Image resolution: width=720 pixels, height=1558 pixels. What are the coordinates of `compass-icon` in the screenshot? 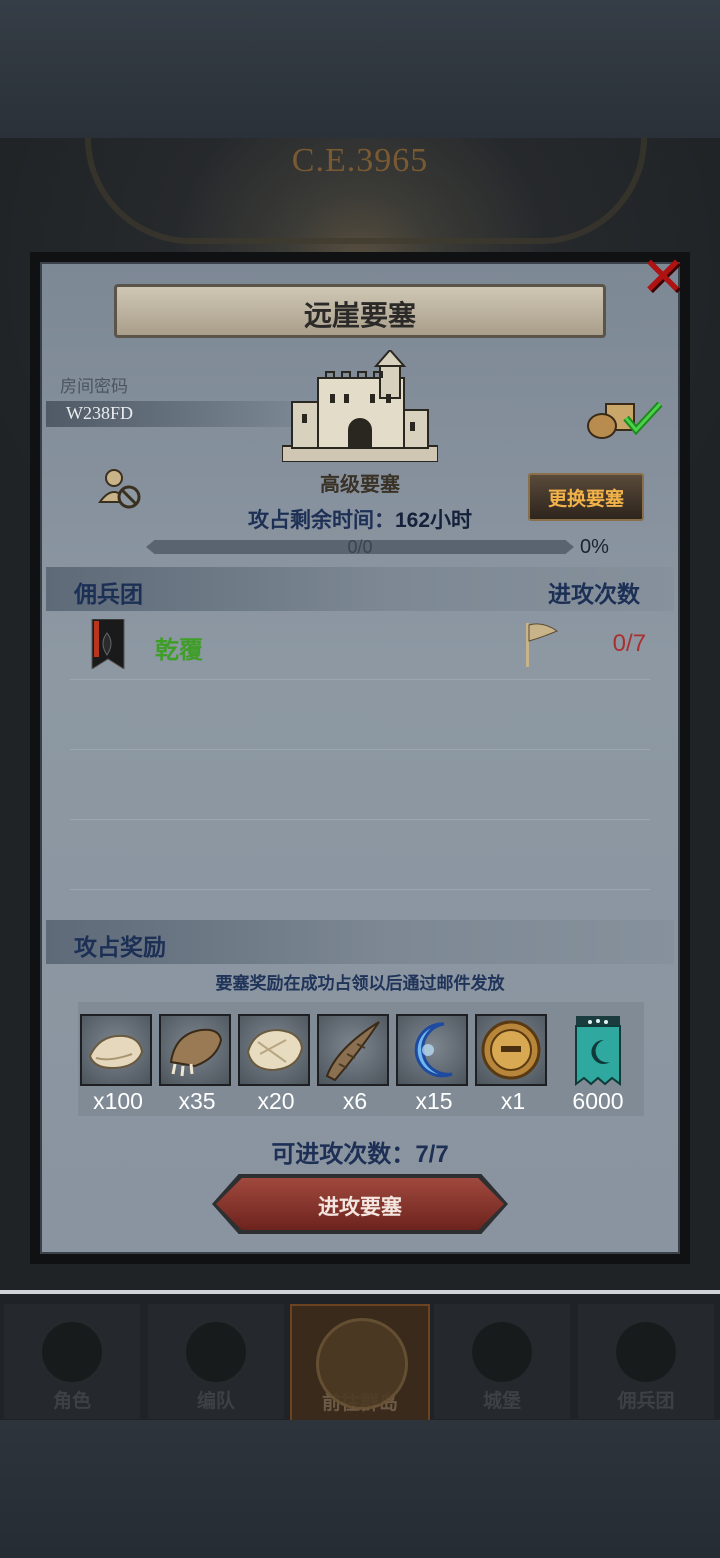 It's located at (362, 1364).